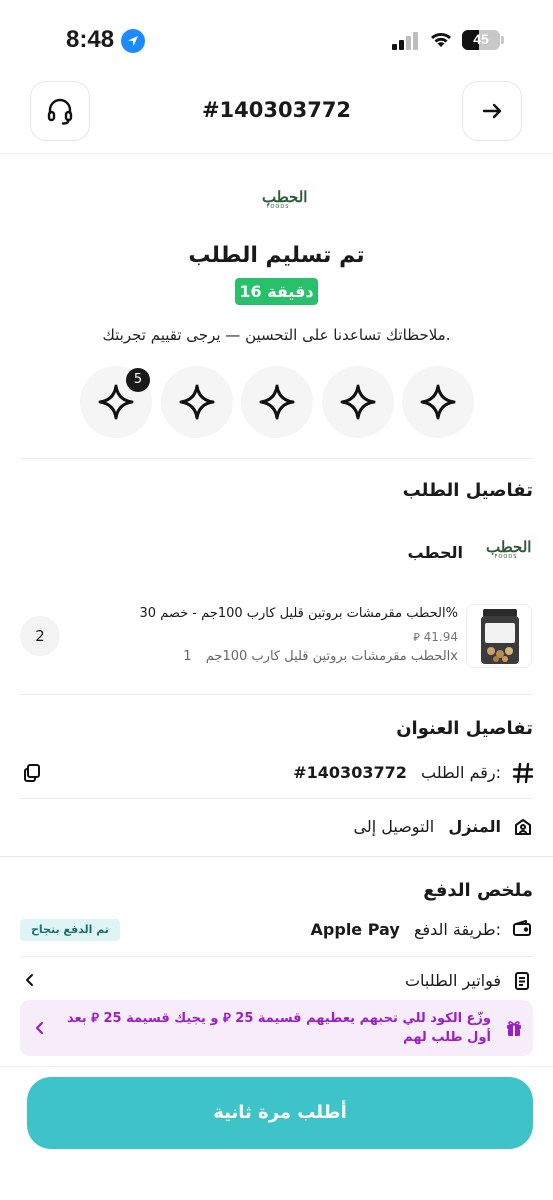 This screenshot has height=1200, width=553. I want to click on back-button, so click(492, 111).